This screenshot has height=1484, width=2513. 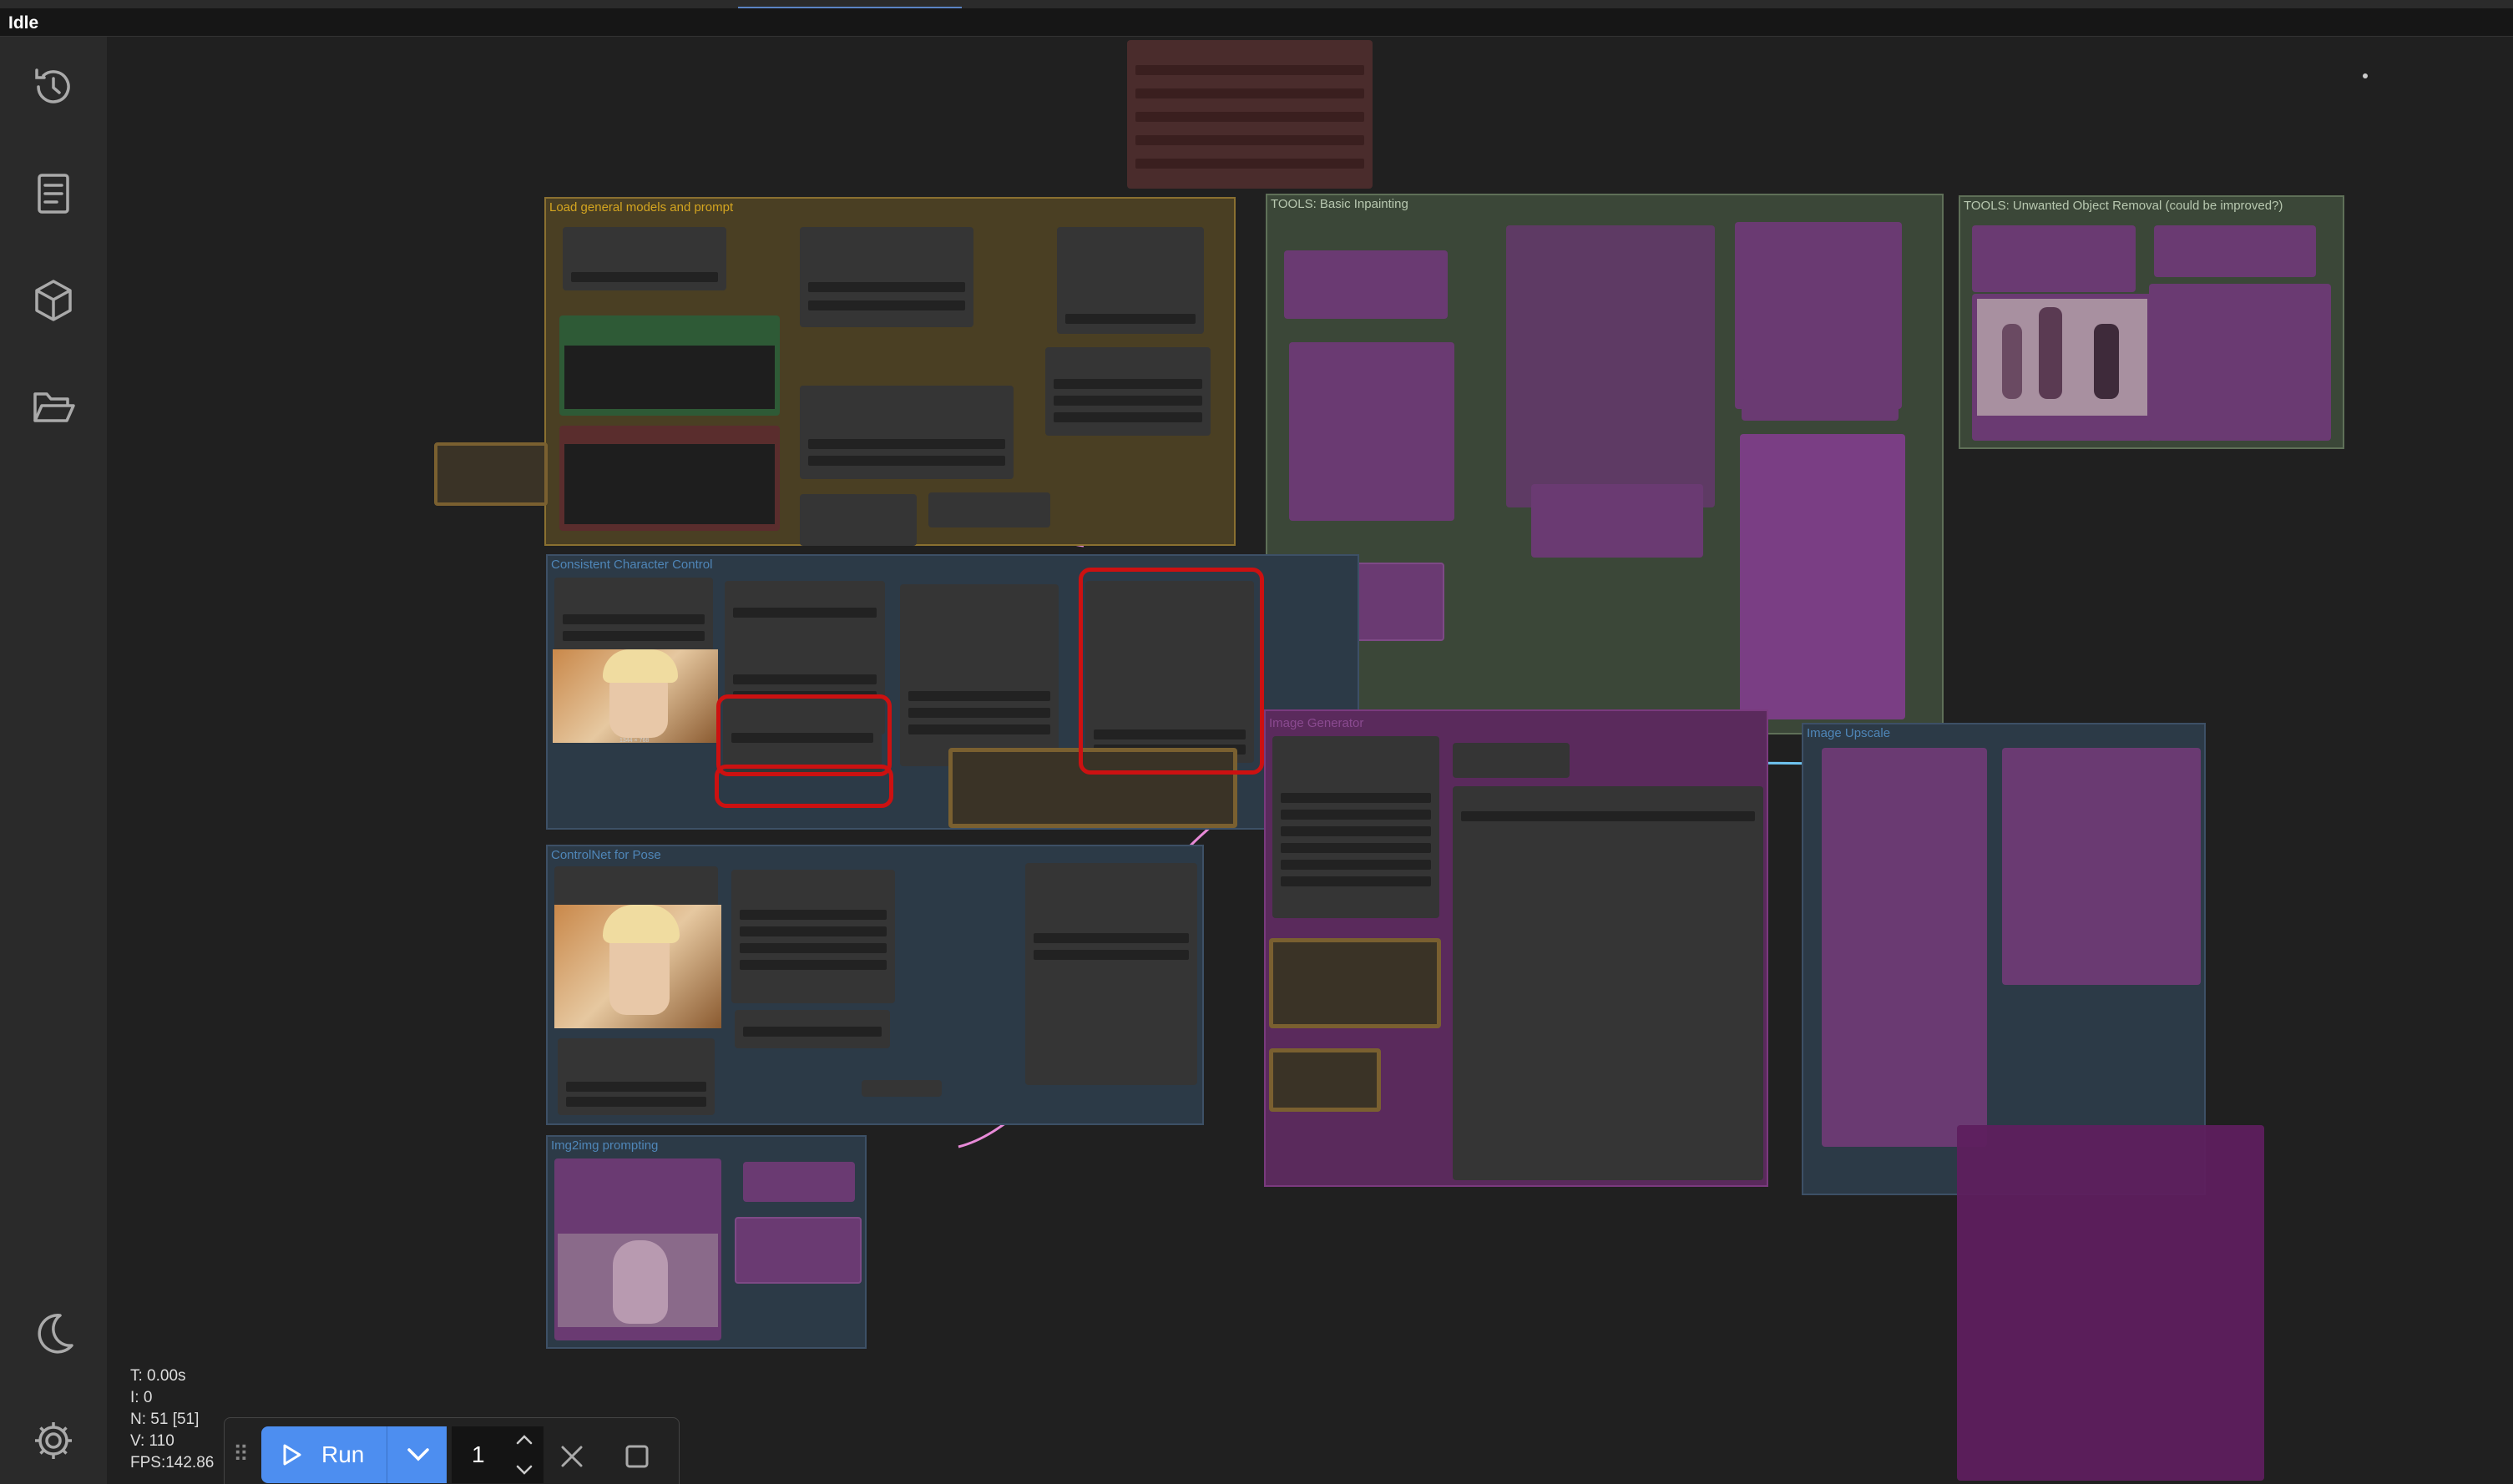 What do you see at coordinates (798, 1250) in the screenshot?
I see `node-img2img-preview` at bounding box center [798, 1250].